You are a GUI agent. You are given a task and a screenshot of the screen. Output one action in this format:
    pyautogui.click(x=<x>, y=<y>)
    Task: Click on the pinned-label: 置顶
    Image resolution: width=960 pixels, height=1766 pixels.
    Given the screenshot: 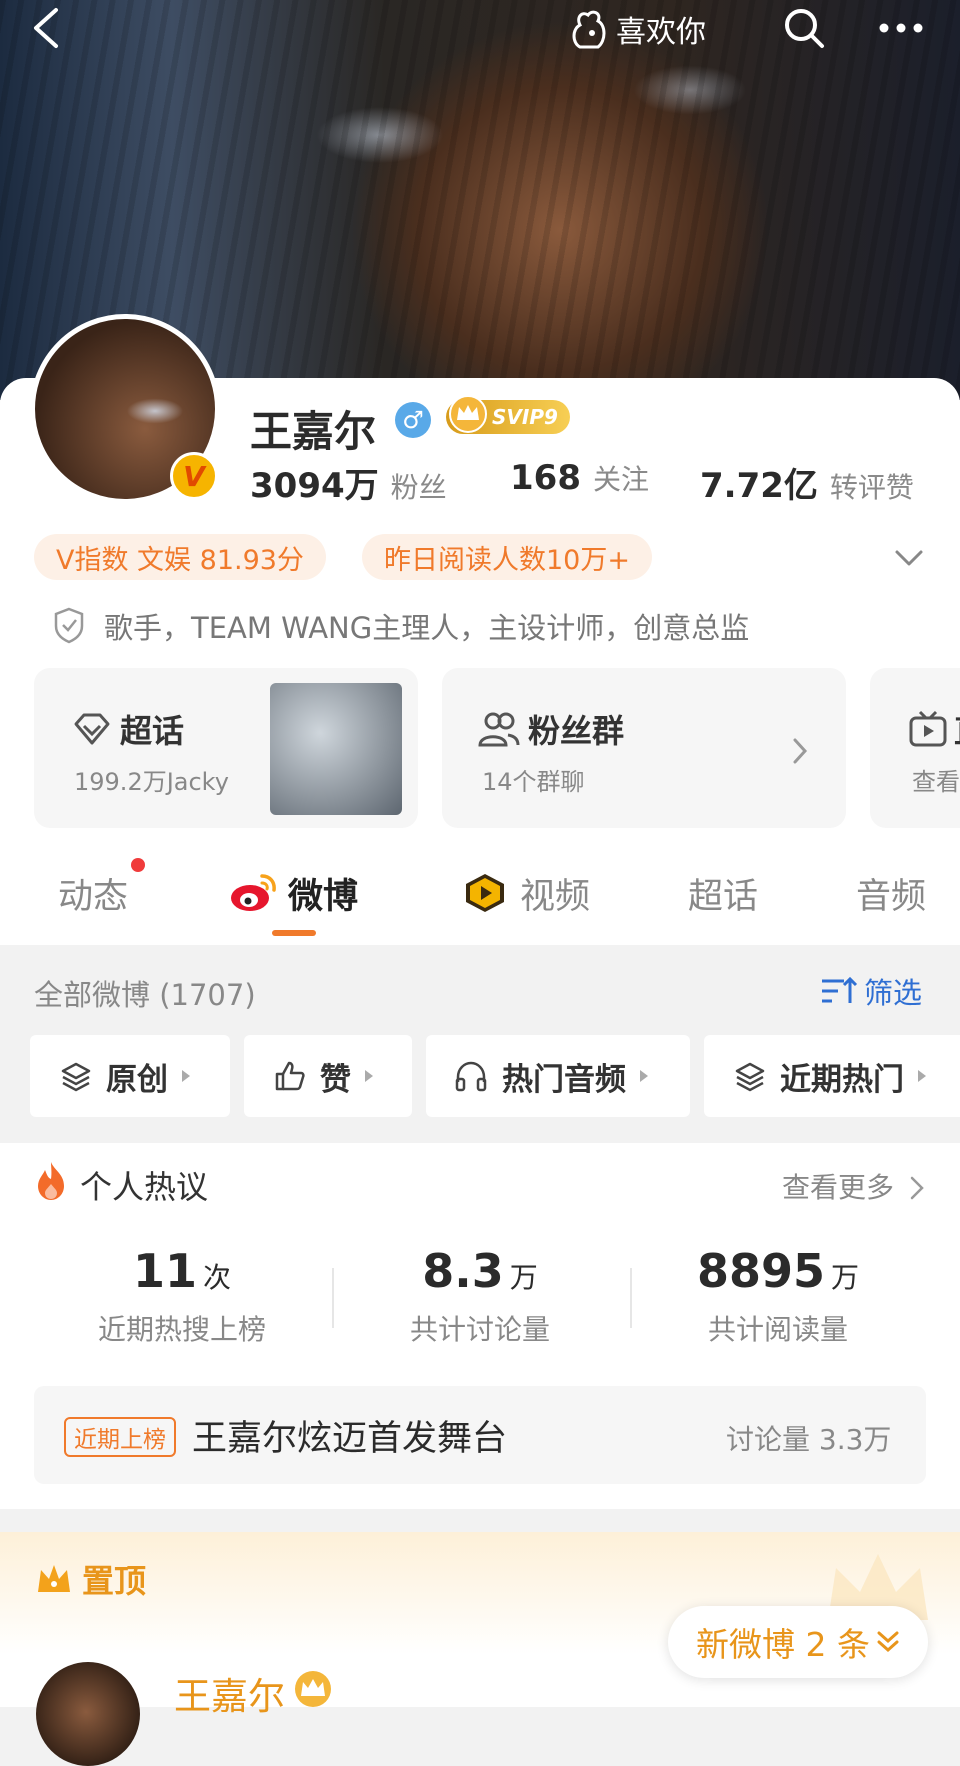 What is the action you would take?
    pyautogui.click(x=114, y=1581)
    